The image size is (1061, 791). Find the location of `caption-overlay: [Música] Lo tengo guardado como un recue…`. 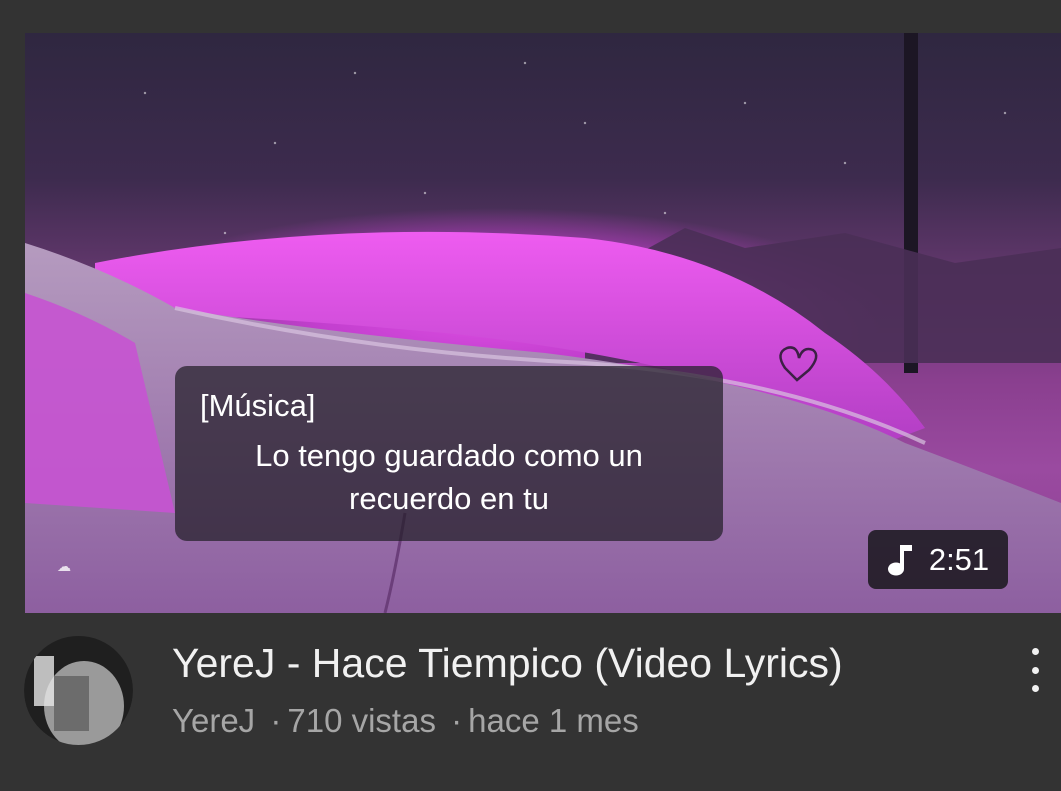

caption-overlay: [Música] Lo tengo guardado como un recue… is located at coordinates (449, 453).